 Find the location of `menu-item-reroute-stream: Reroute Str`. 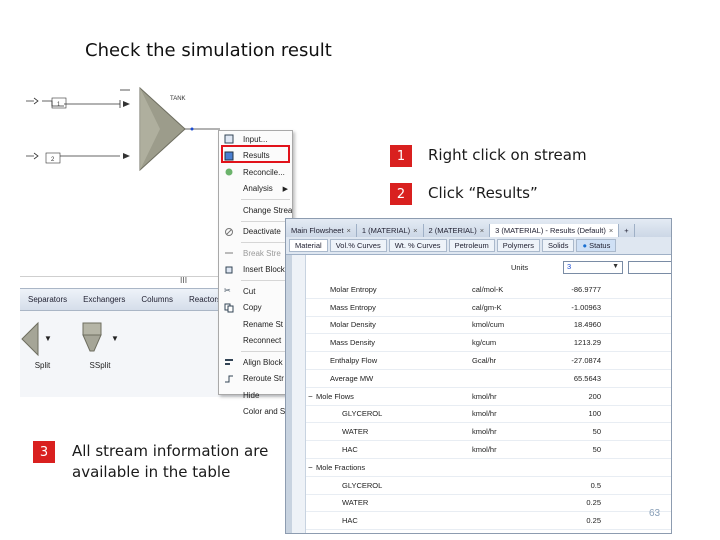

menu-item-reroute-stream: Reroute Str is located at coordinates (255, 379).